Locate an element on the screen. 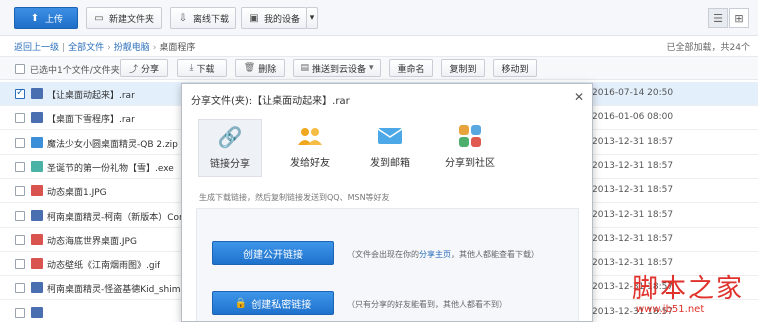 This screenshot has width=758, height=322. close-icon: ✕ is located at coordinates (579, 97).